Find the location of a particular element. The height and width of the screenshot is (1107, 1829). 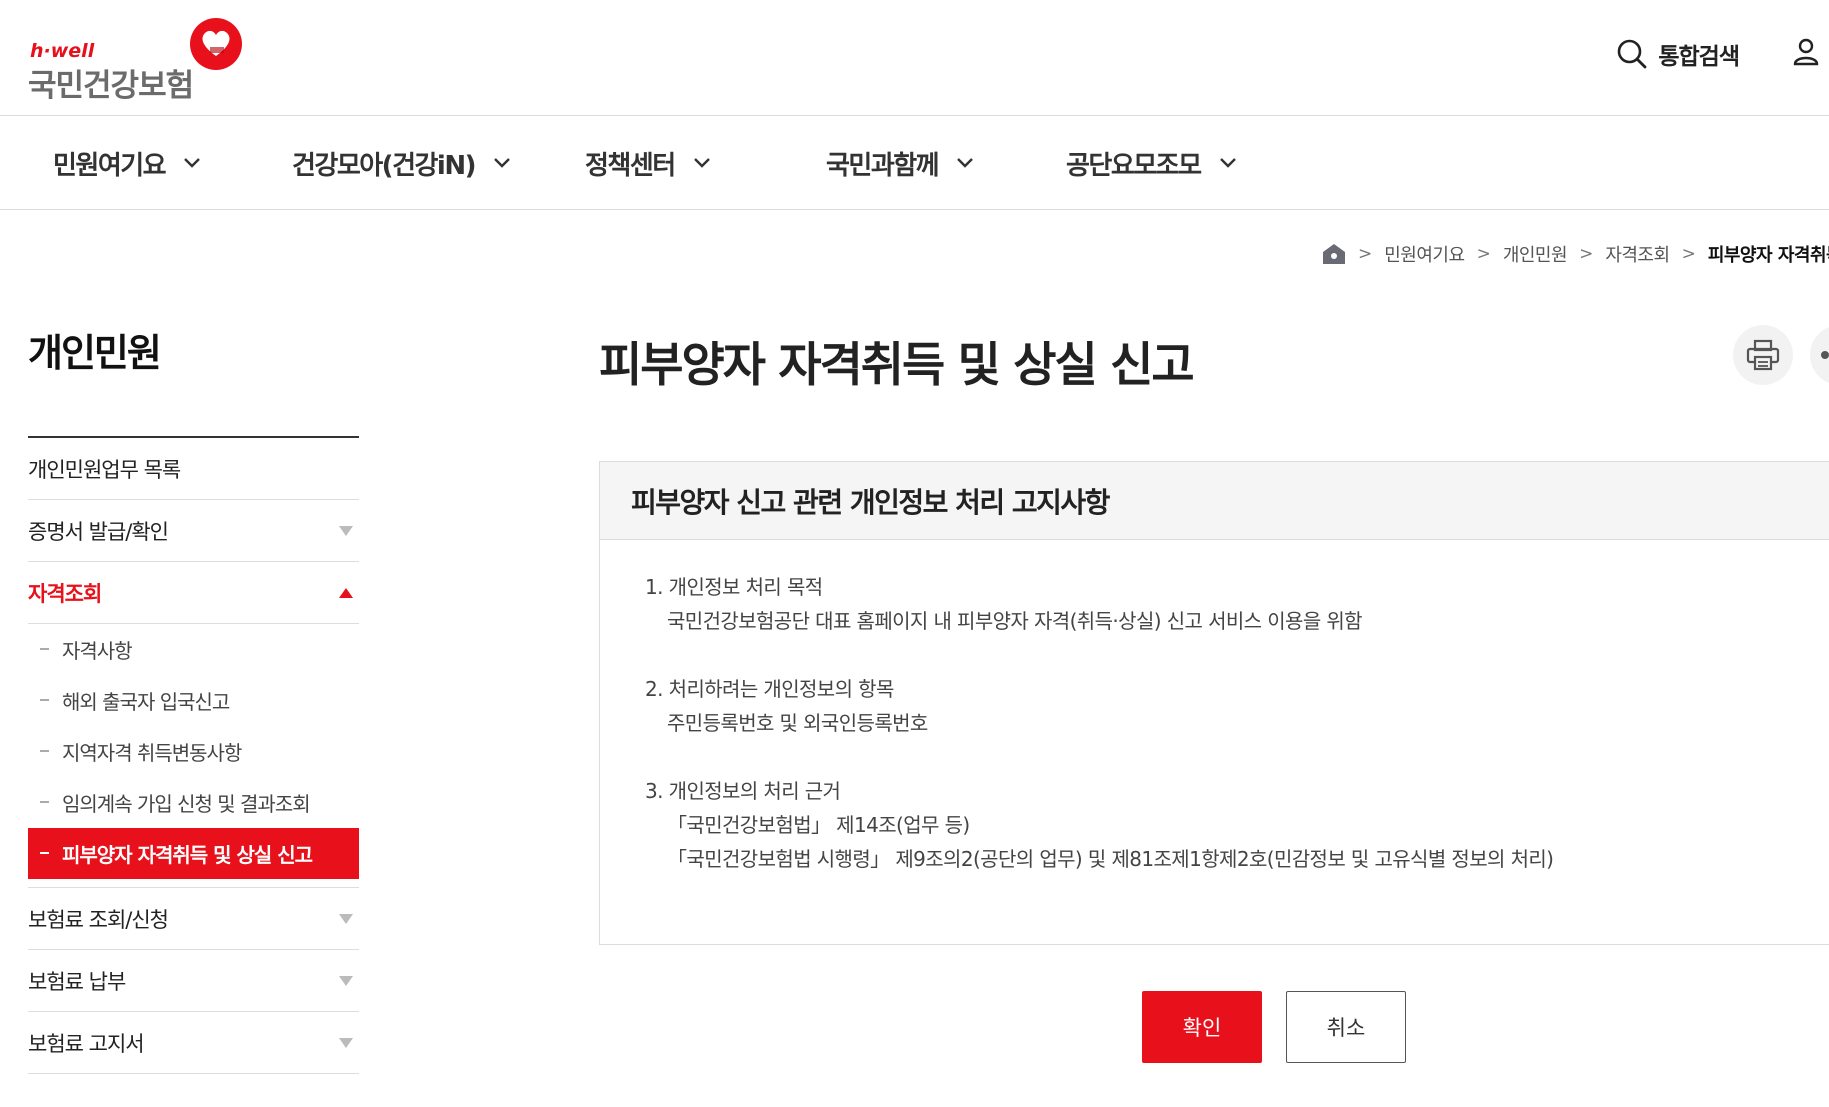

notice-header: 피부양자 신고 관련 개인정보 처리 고지사항 is located at coordinates (1214, 501).